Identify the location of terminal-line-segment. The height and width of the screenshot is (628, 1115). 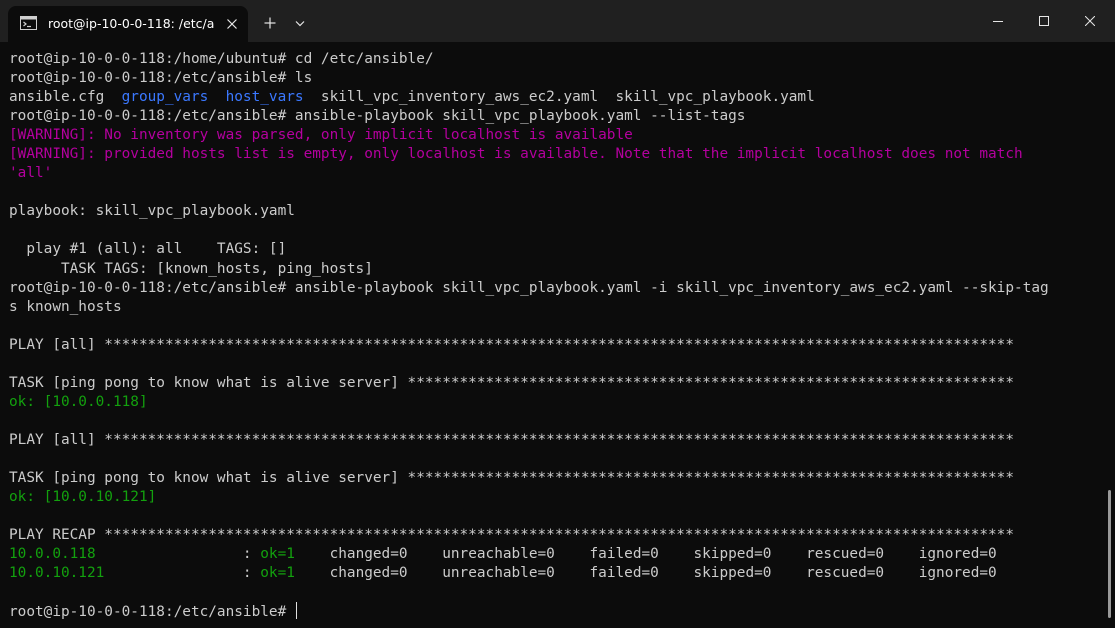
(216, 97).